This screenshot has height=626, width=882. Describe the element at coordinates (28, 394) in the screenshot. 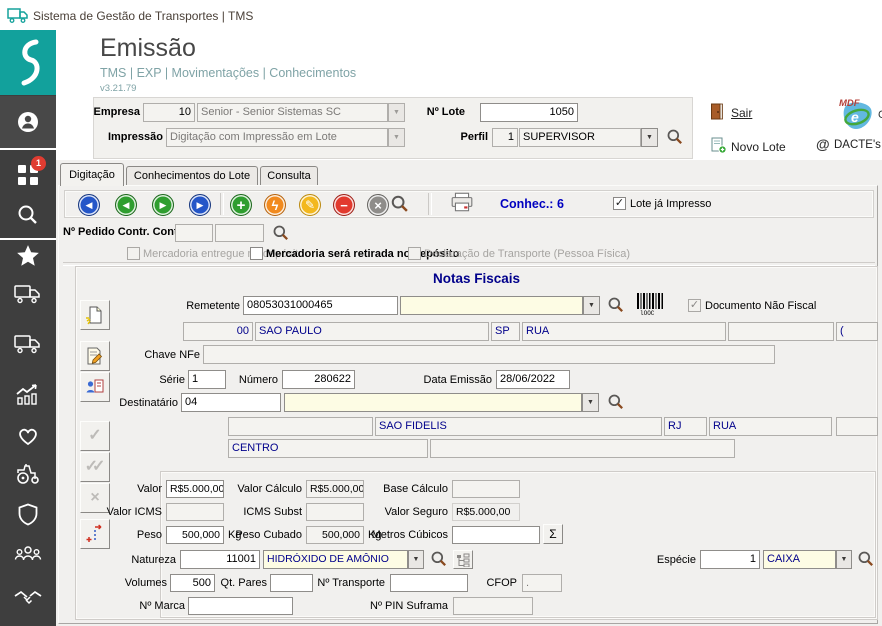

I see `sidebar-item-performance` at that location.